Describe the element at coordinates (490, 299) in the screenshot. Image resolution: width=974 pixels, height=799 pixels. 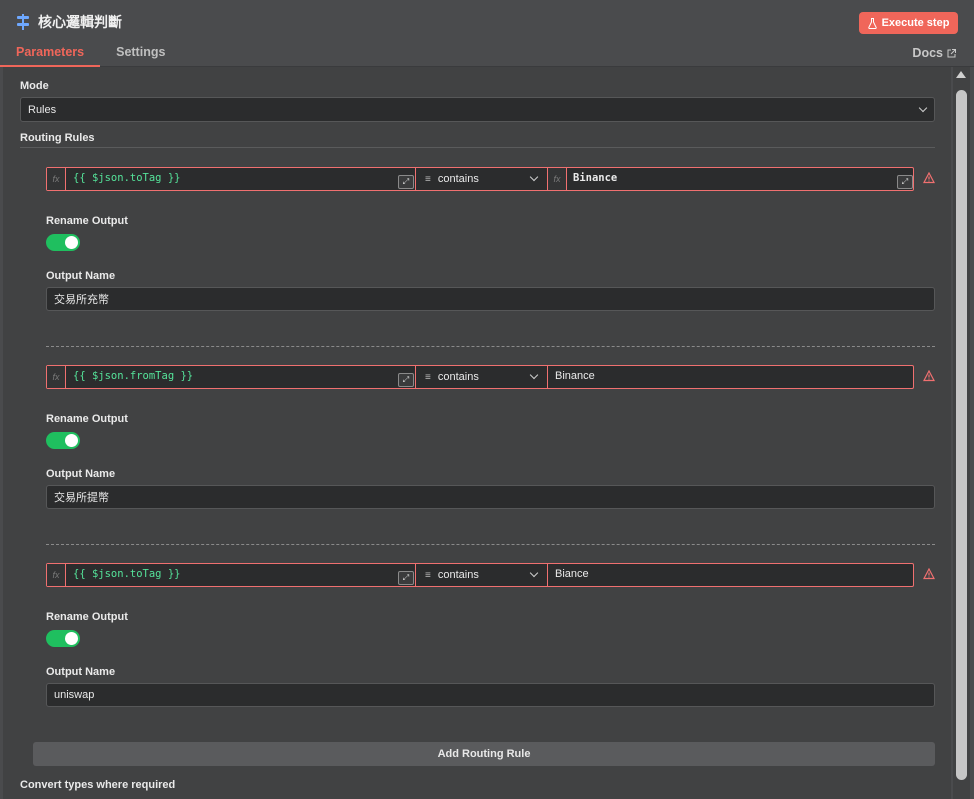
I see `rule-1-output-name-input: 交易所充幣` at that location.